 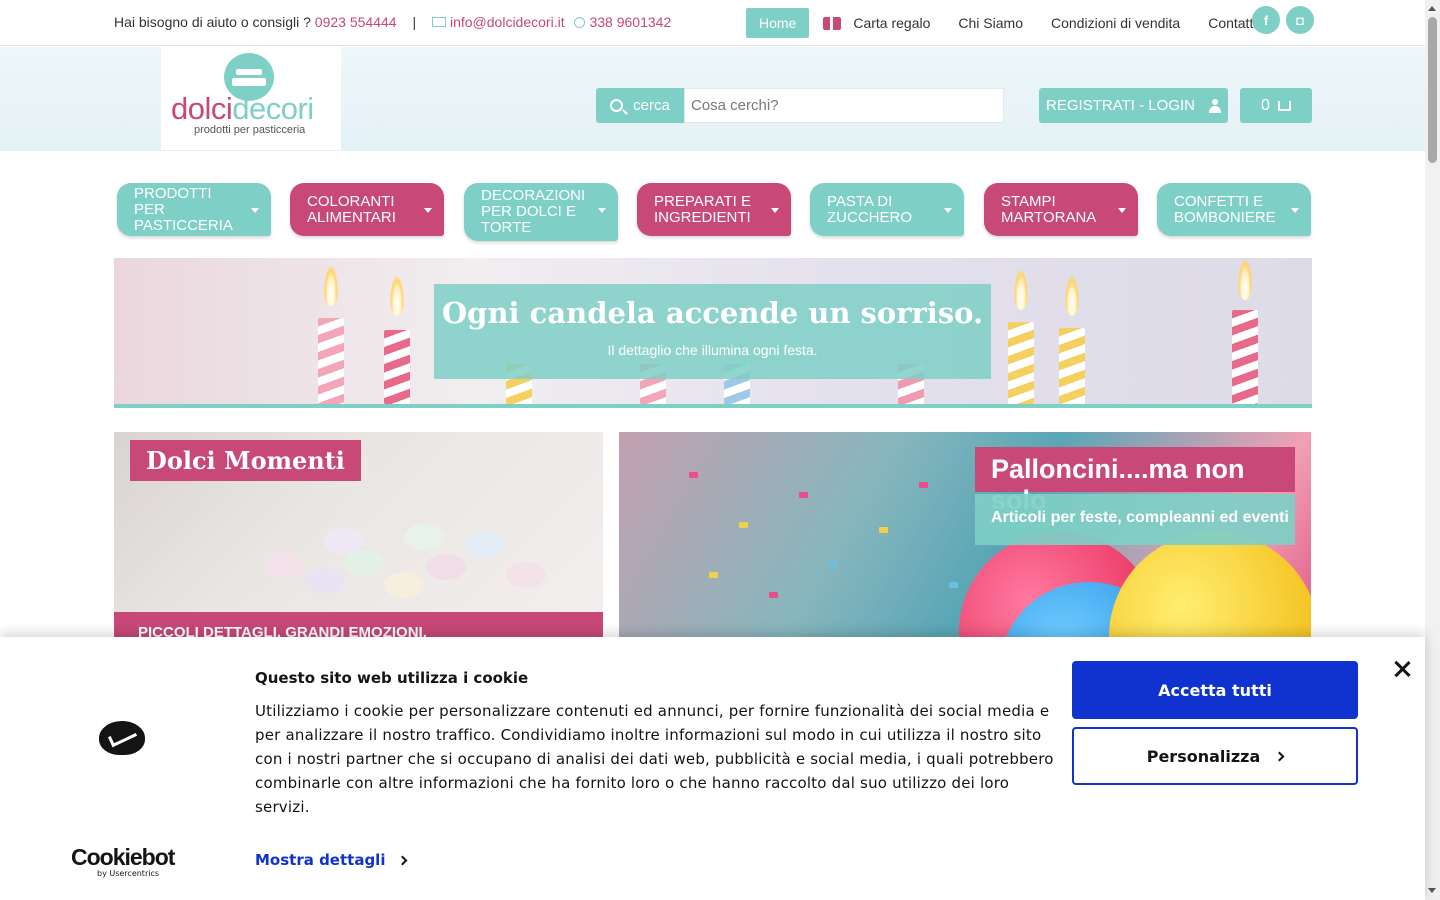 I want to click on cart-icon, so click(x=1284, y=105).